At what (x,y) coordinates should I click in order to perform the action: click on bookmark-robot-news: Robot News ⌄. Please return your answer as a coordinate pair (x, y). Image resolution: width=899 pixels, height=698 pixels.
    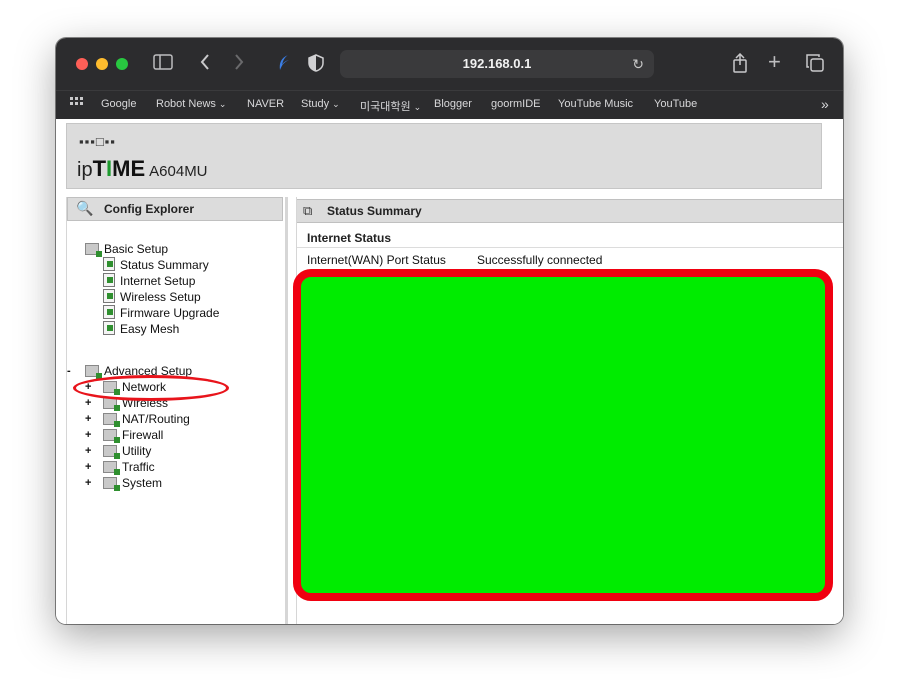
    Looking at the image, I should click on (191, 104).